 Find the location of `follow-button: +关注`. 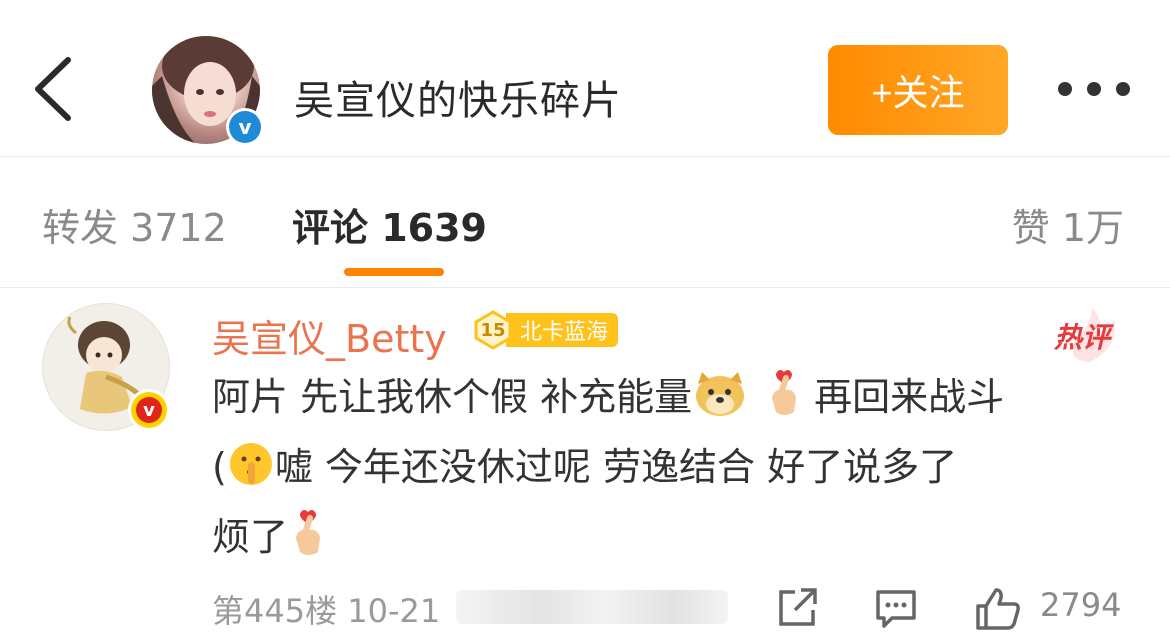

follow-button: +关注 is located at coordinates (918, 90).